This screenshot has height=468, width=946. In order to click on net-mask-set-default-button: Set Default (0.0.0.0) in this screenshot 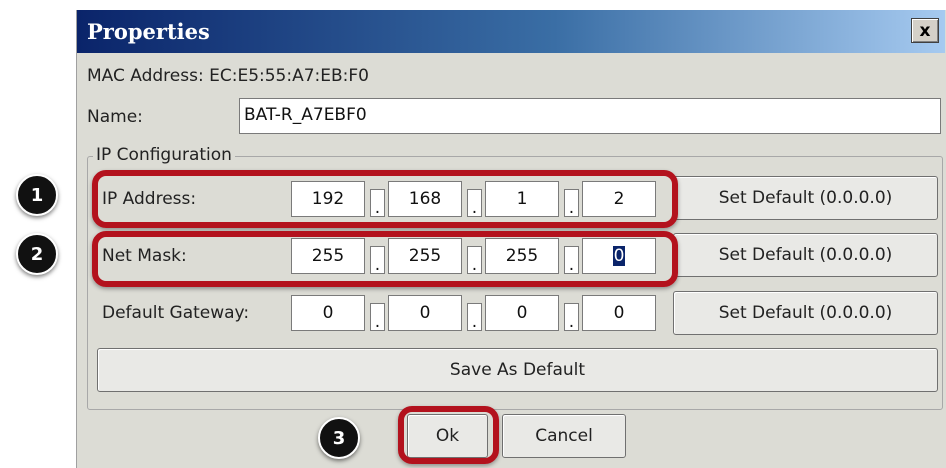, I will do `click(805, 255)`.